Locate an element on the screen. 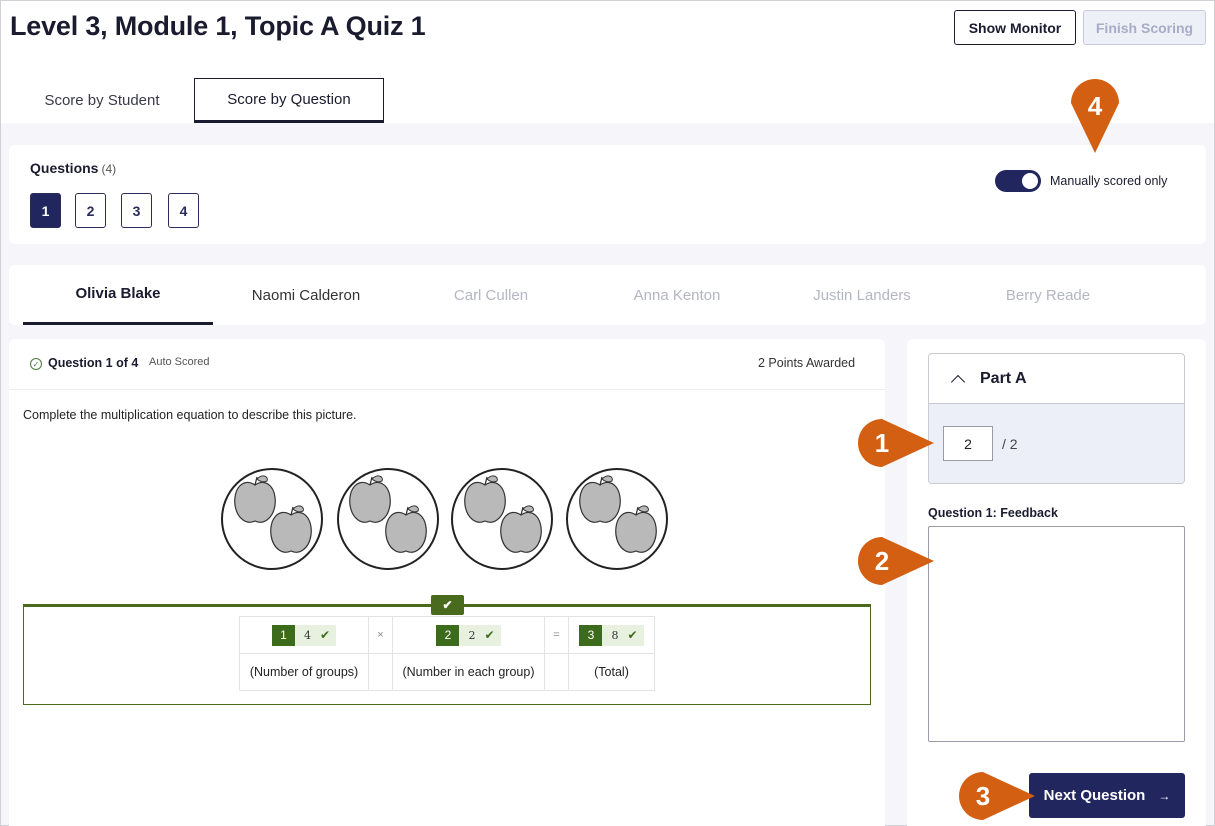  answer-value-1: 4 ✔ is located at coordinates (315, 635).